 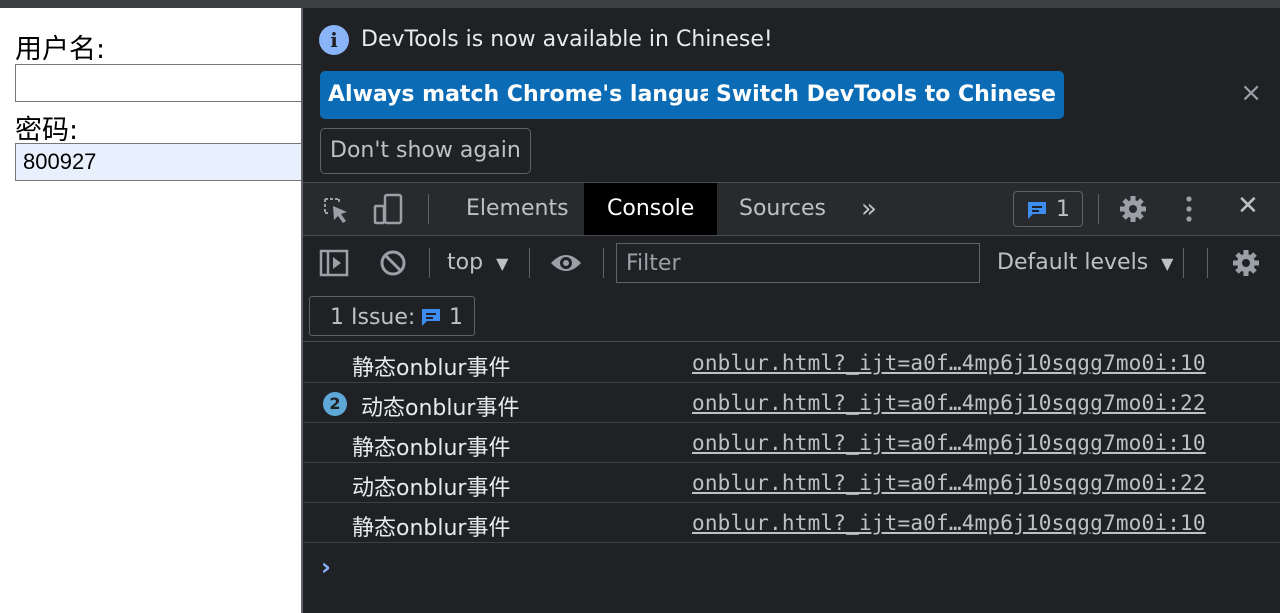 I want to click on more-options-icon, so click(x=1189, y=209).